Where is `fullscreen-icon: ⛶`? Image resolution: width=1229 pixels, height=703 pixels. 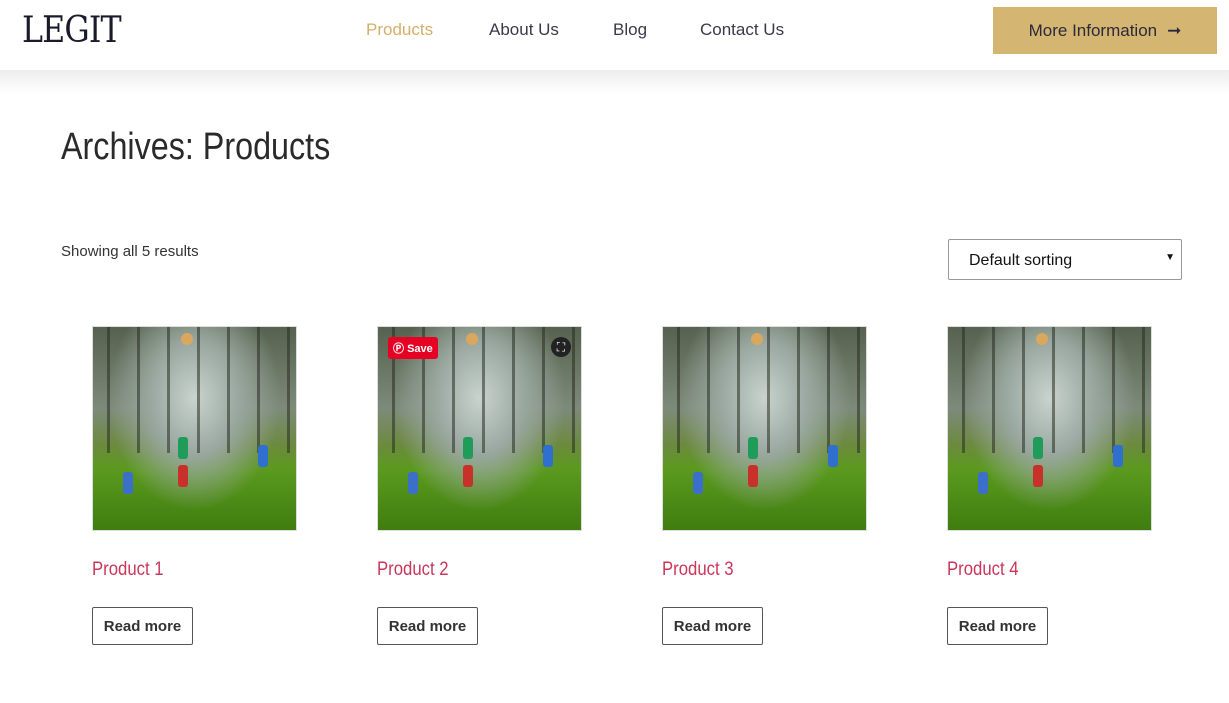
fullscreen-icon: ⛶ is located at coordinates (561, 347).